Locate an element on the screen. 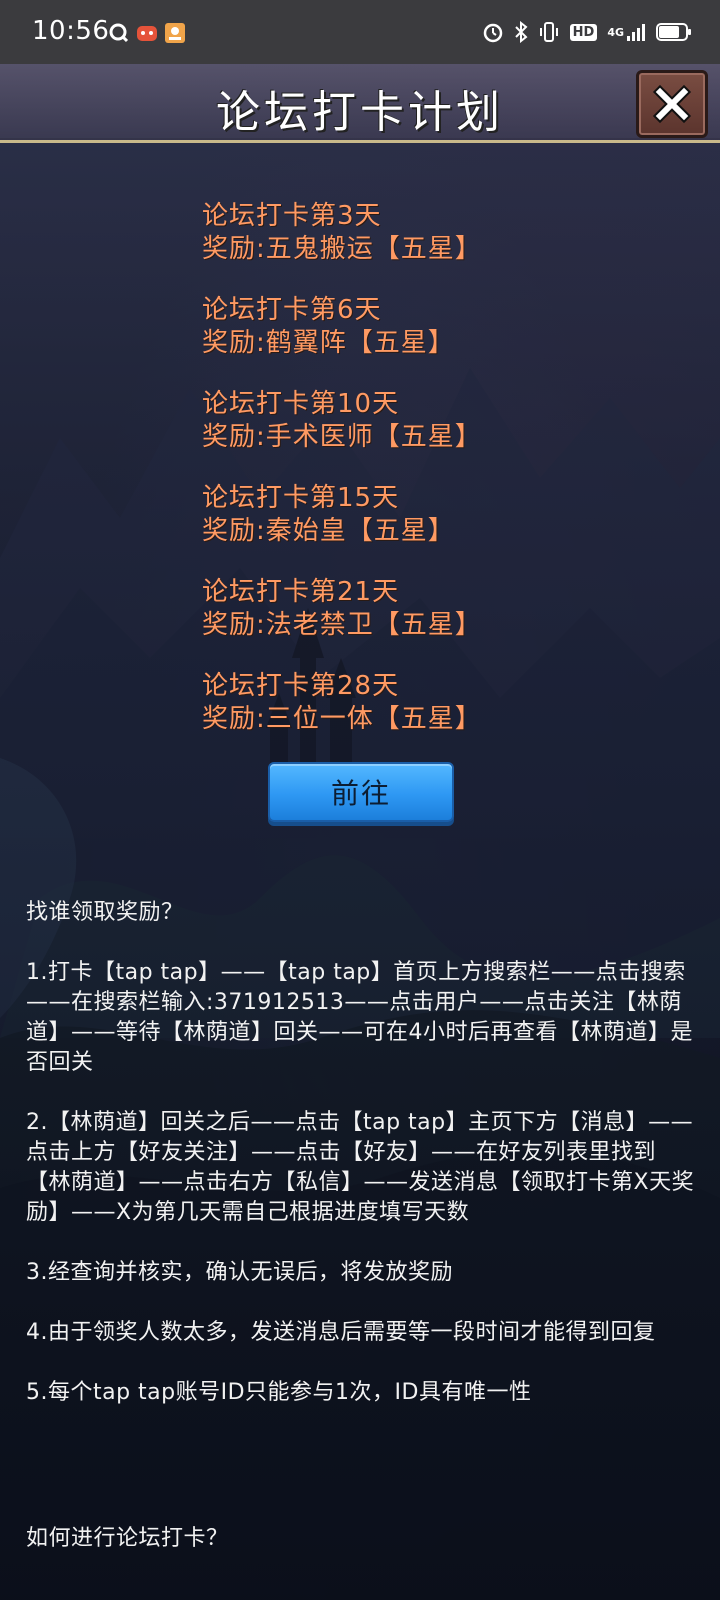  q-app-icon is located at coordinates (119, 33).